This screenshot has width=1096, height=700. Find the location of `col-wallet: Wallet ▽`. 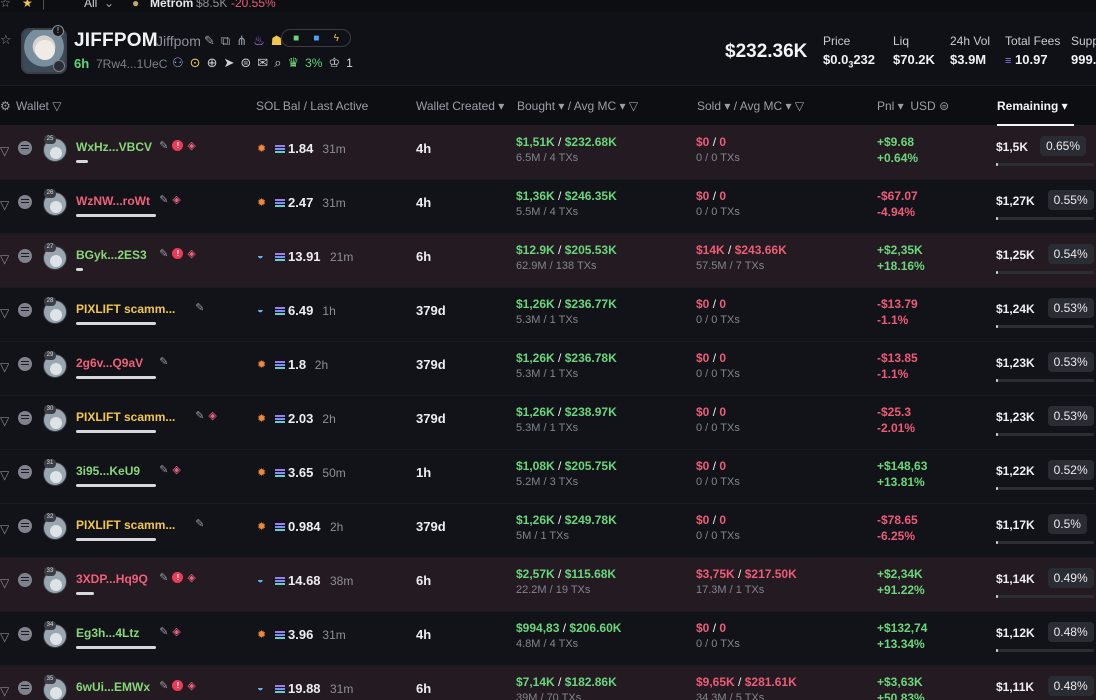

col-wallet: Wallet ▽ is located at coordinates (38, 106).